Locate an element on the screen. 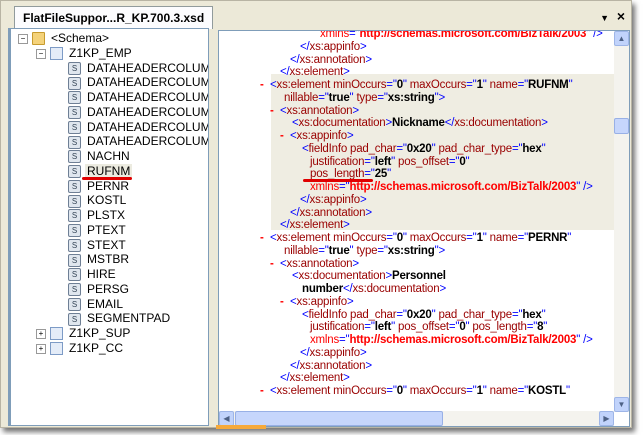 The height and width of the screenshot is (435, 644). dropdown-arrow-icon: ▼ is located at coordinates (604, 18).